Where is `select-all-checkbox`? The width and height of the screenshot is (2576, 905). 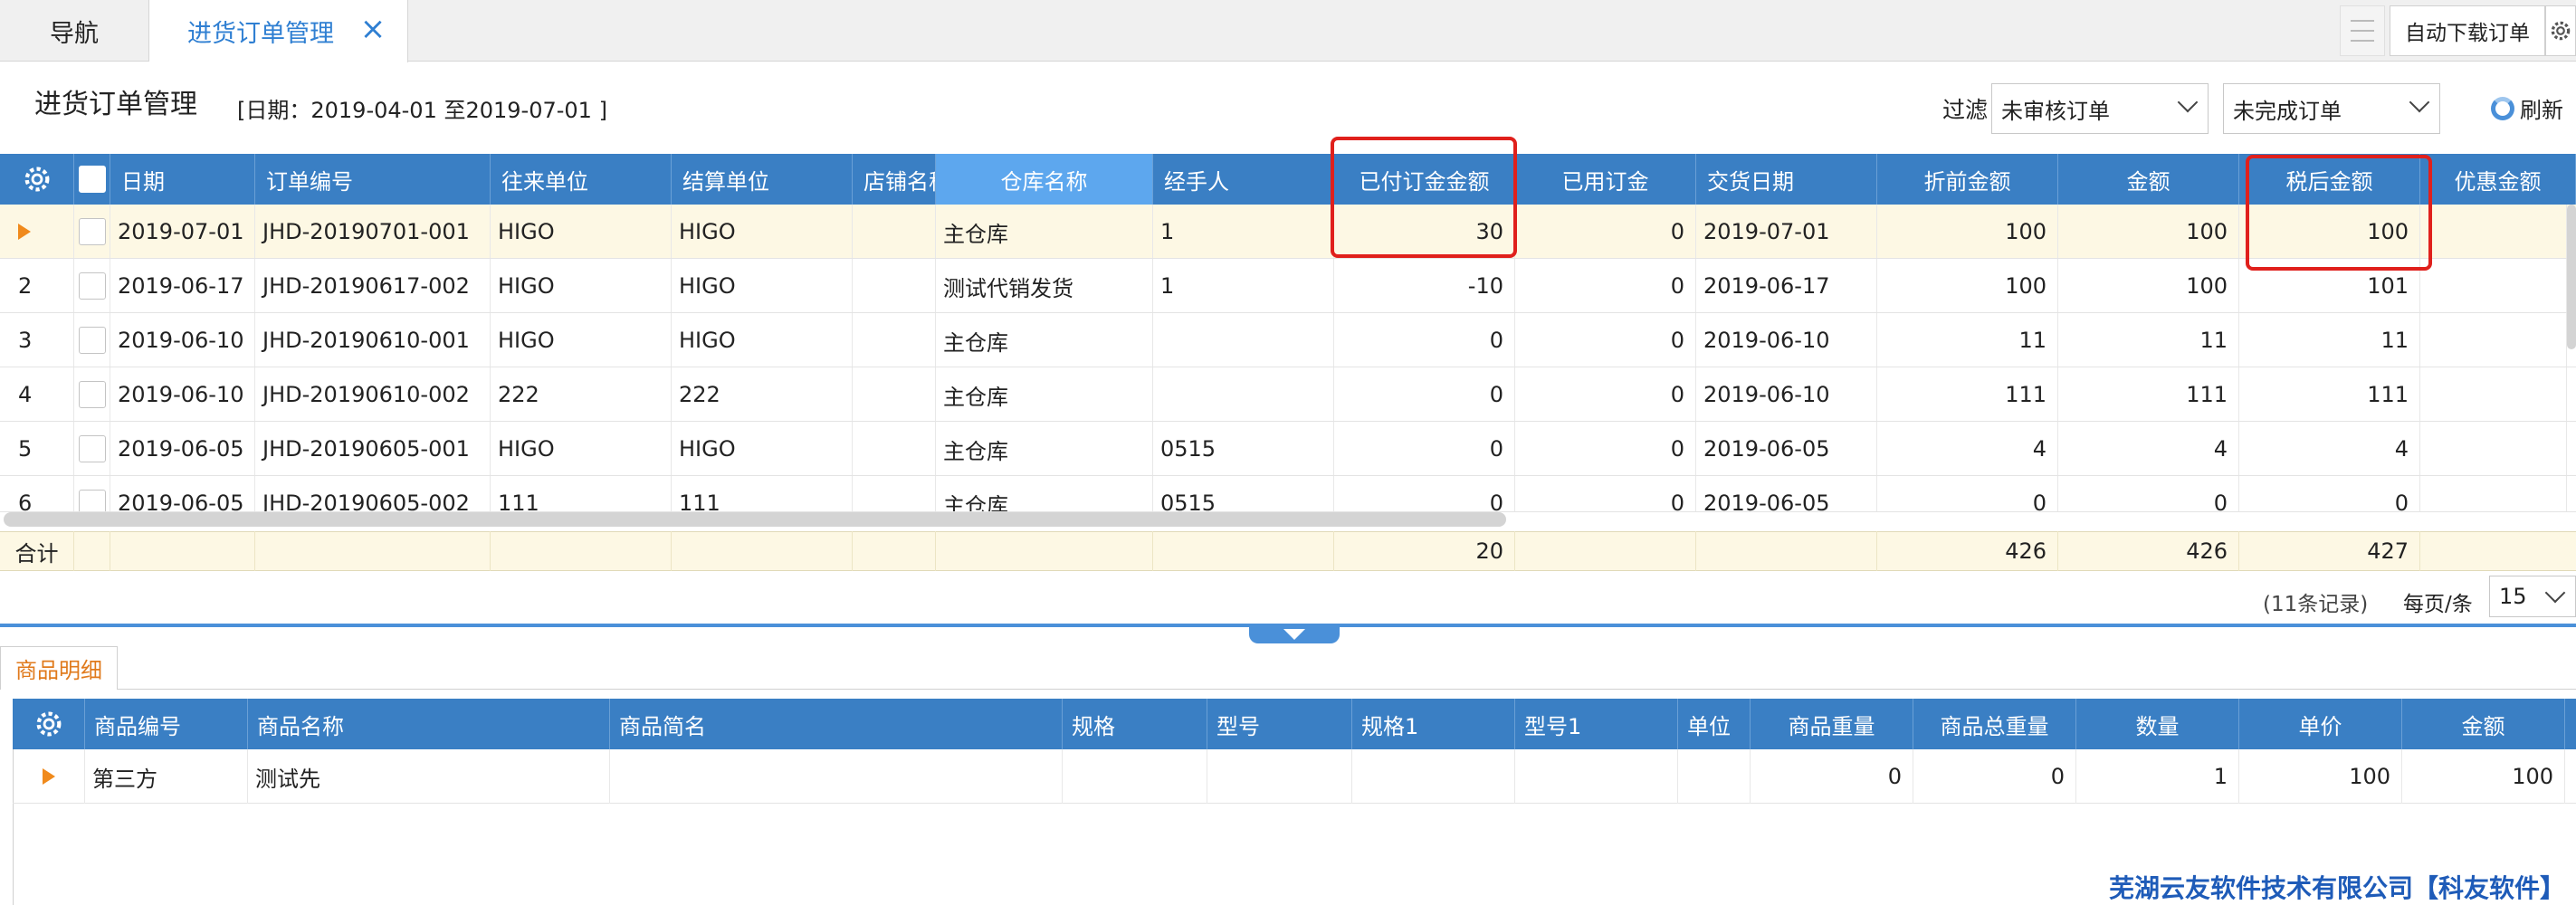
select-all-checkbox is located at coordinates (92, 180).